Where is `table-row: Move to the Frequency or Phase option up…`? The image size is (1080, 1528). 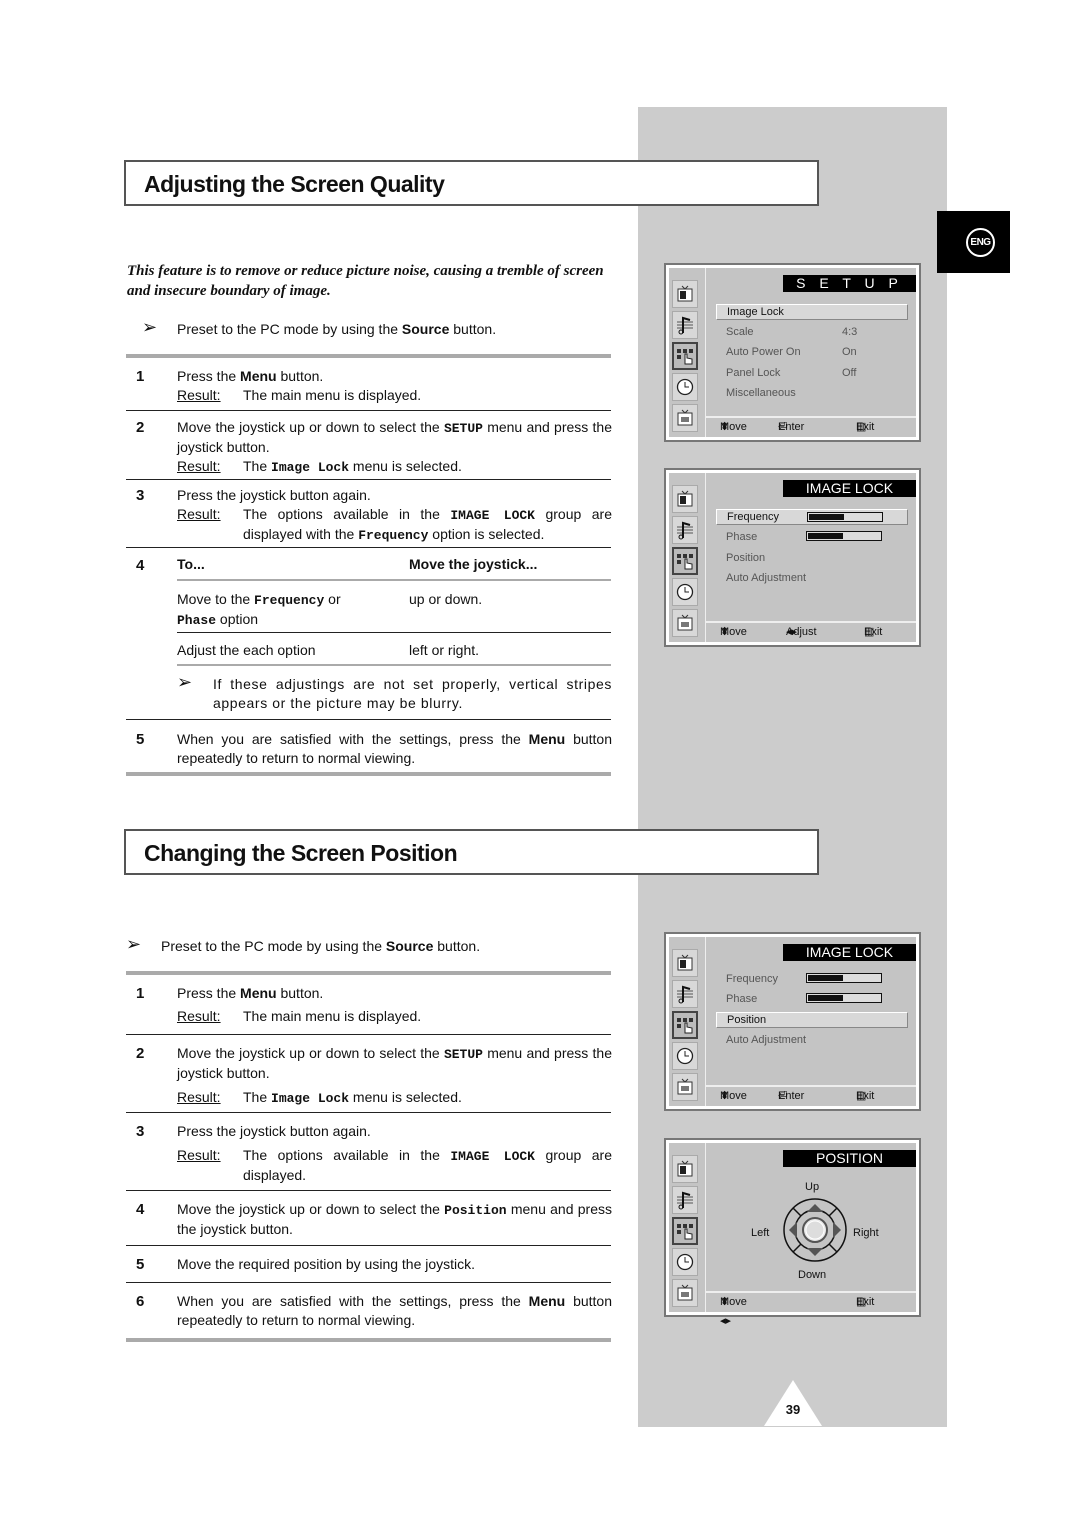 table-row: Move to the Frequency or Phase option up… is located at coordinates (330, 609).